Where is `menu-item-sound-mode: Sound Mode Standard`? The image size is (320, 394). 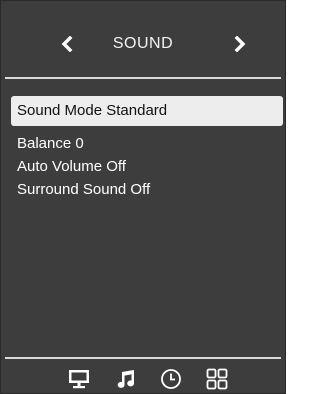
menu-item-sound-mode: Sound Mode Standard is located at coordinates (147, 111).